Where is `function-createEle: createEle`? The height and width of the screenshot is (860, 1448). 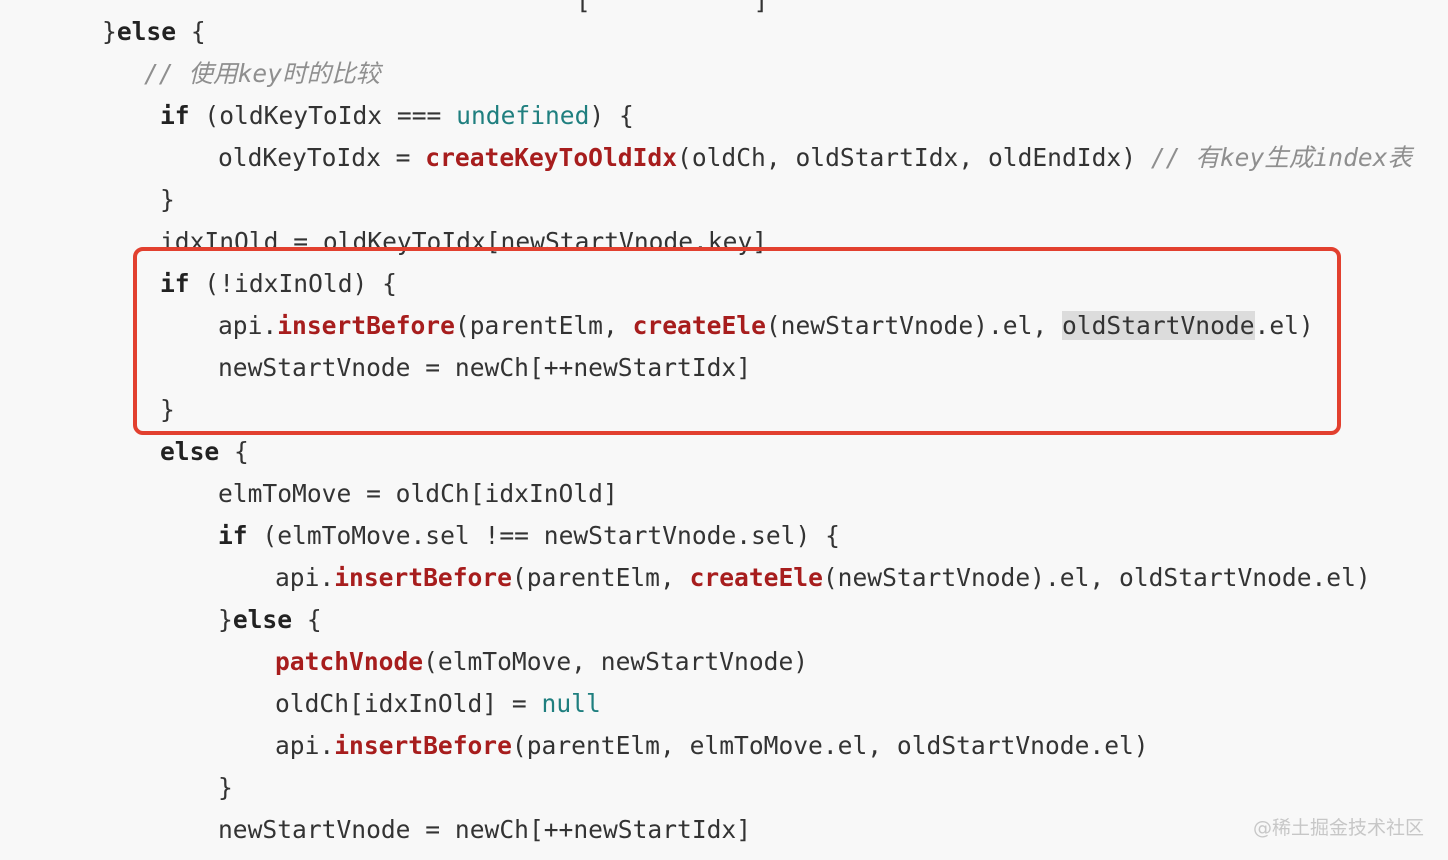
function-createEle: createEle is located at coordinates (756, 577).